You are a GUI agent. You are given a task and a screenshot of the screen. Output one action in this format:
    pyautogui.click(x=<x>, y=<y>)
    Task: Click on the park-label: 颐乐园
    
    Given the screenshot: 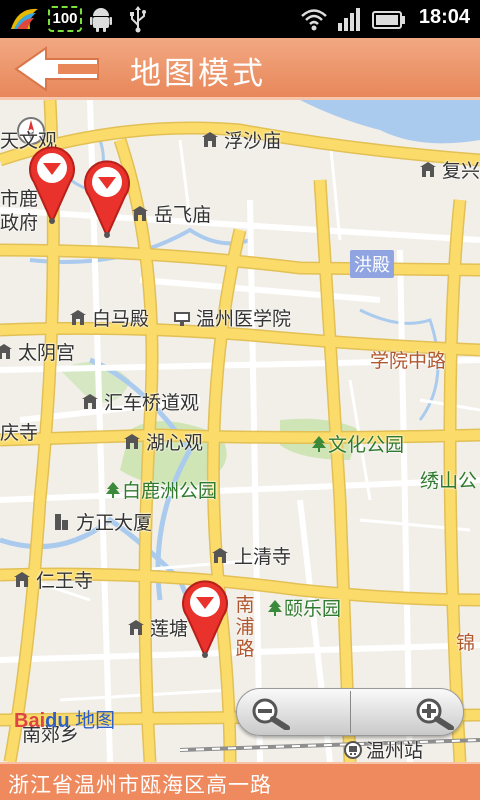 What is the action you would take?
    pyautogui.click(x=313, y=609)
    